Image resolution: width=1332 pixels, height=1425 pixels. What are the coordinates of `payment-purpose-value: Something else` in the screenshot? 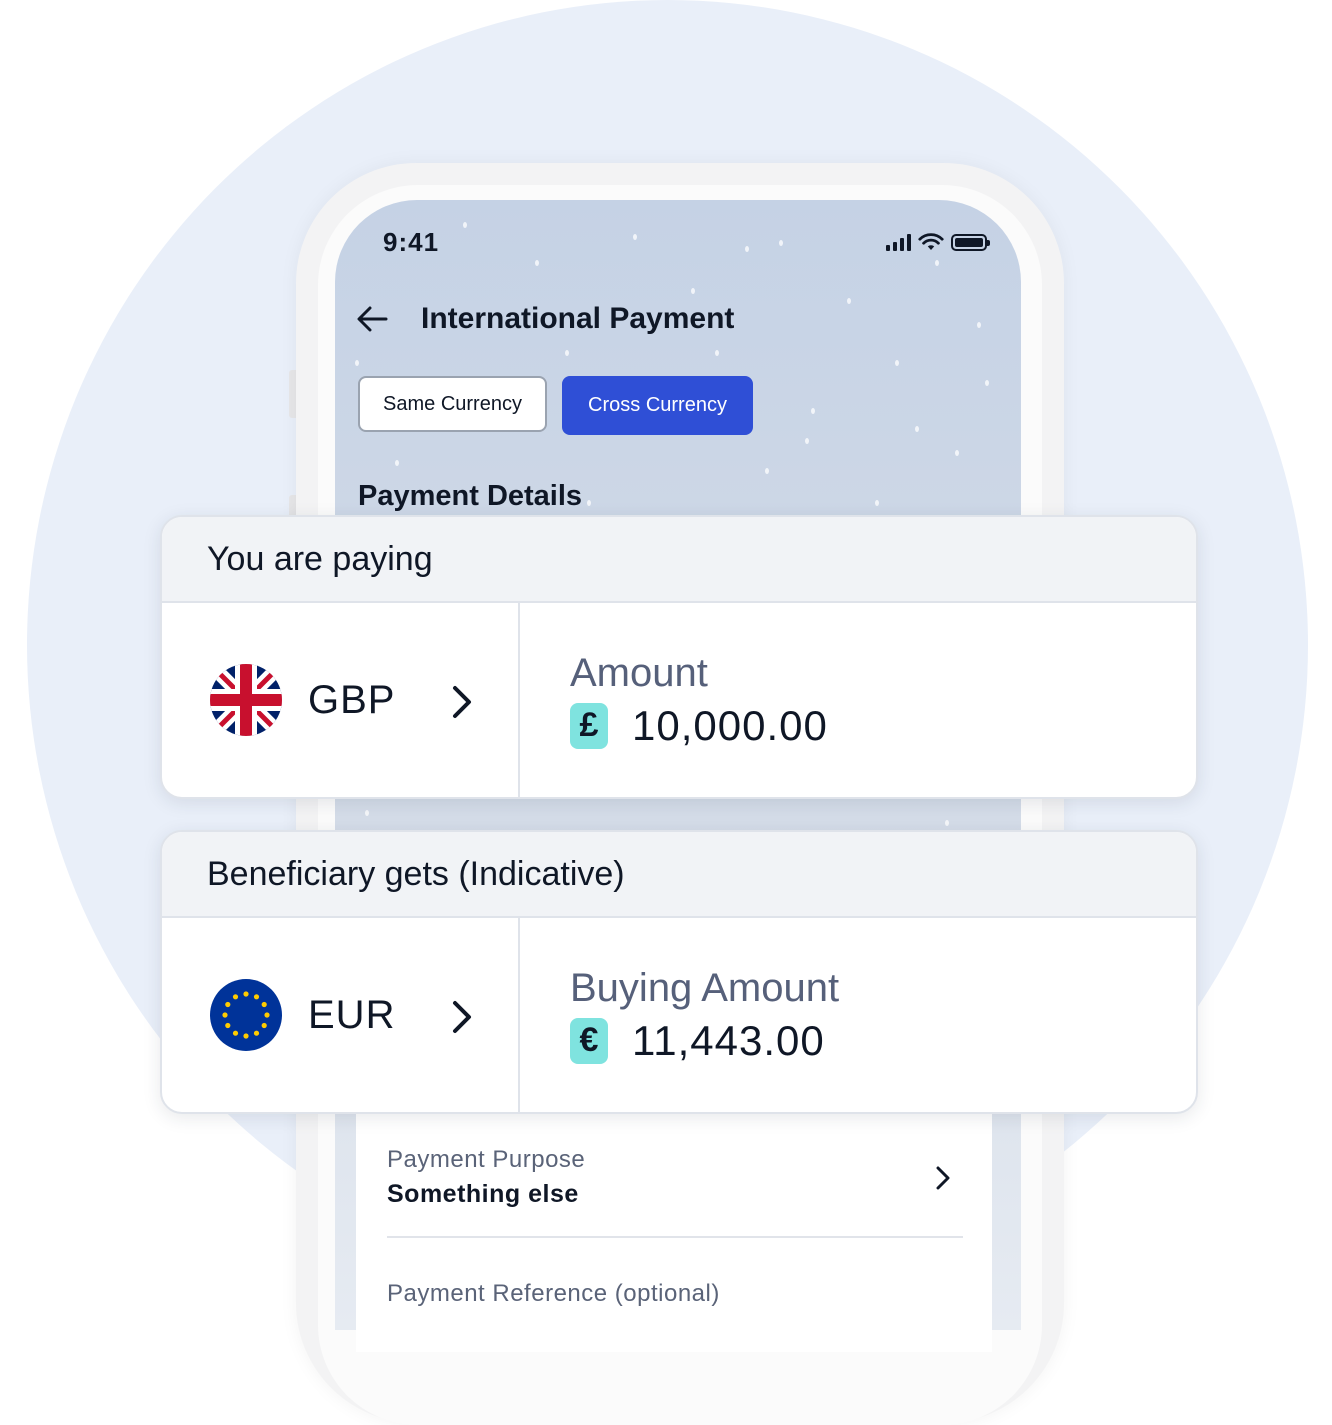 It's located at (483, 1194).